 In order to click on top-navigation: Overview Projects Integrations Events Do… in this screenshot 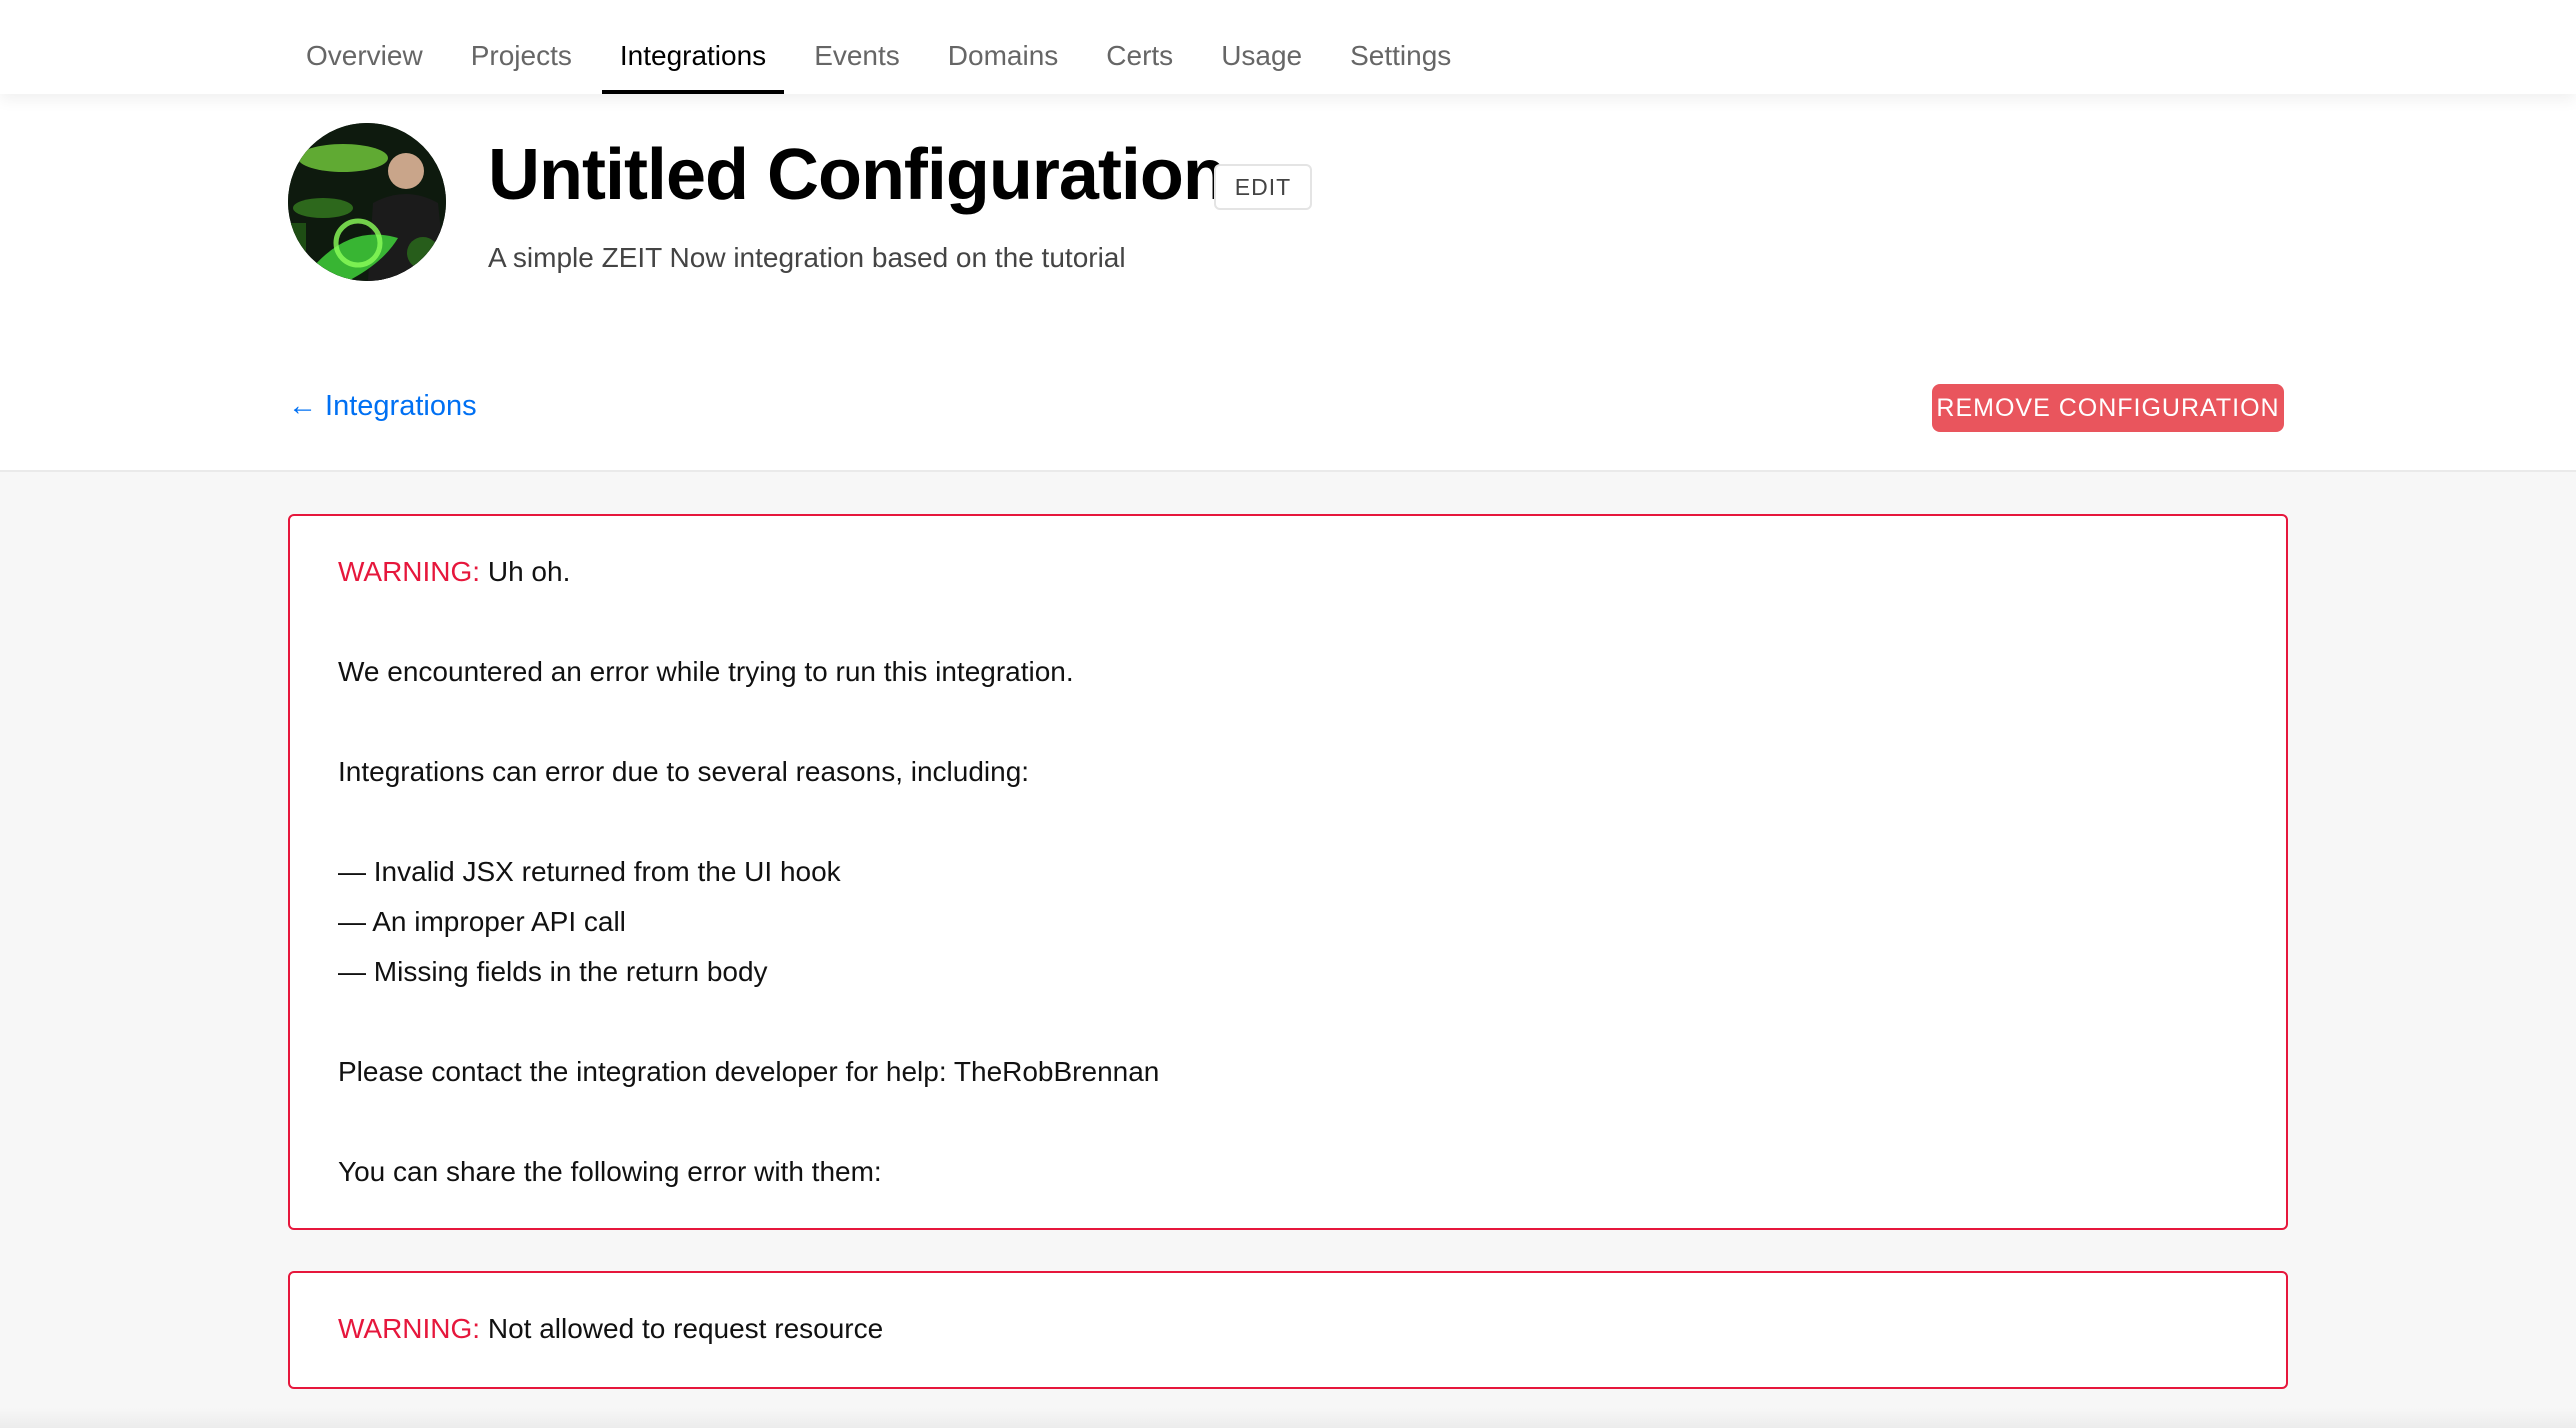, I will do `click(1288, 47)`.